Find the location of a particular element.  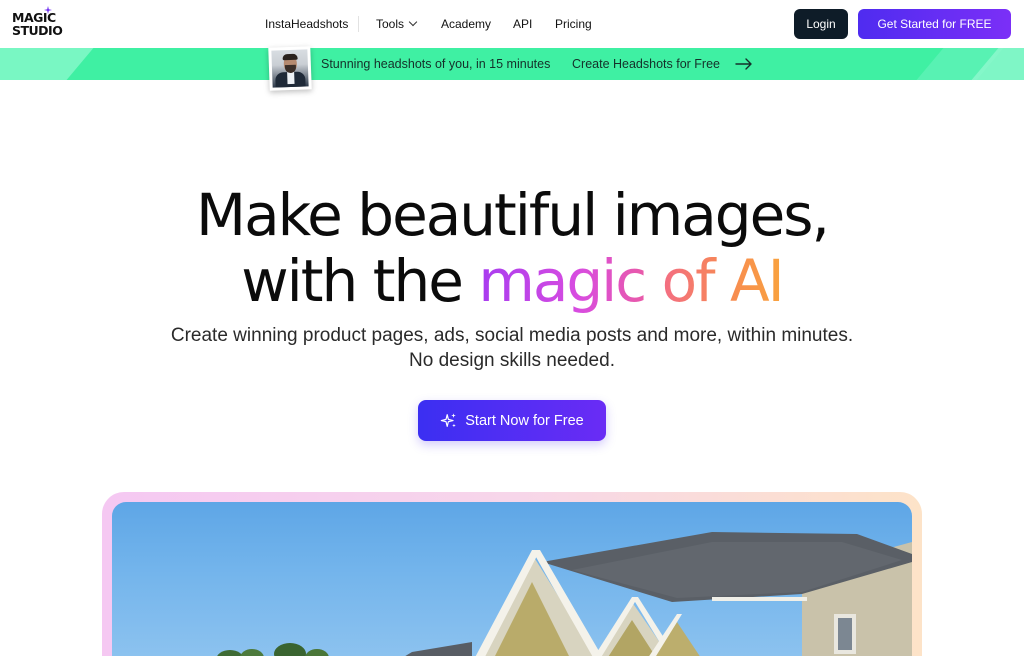

nav-api: API is located at coordinates (522, 24).